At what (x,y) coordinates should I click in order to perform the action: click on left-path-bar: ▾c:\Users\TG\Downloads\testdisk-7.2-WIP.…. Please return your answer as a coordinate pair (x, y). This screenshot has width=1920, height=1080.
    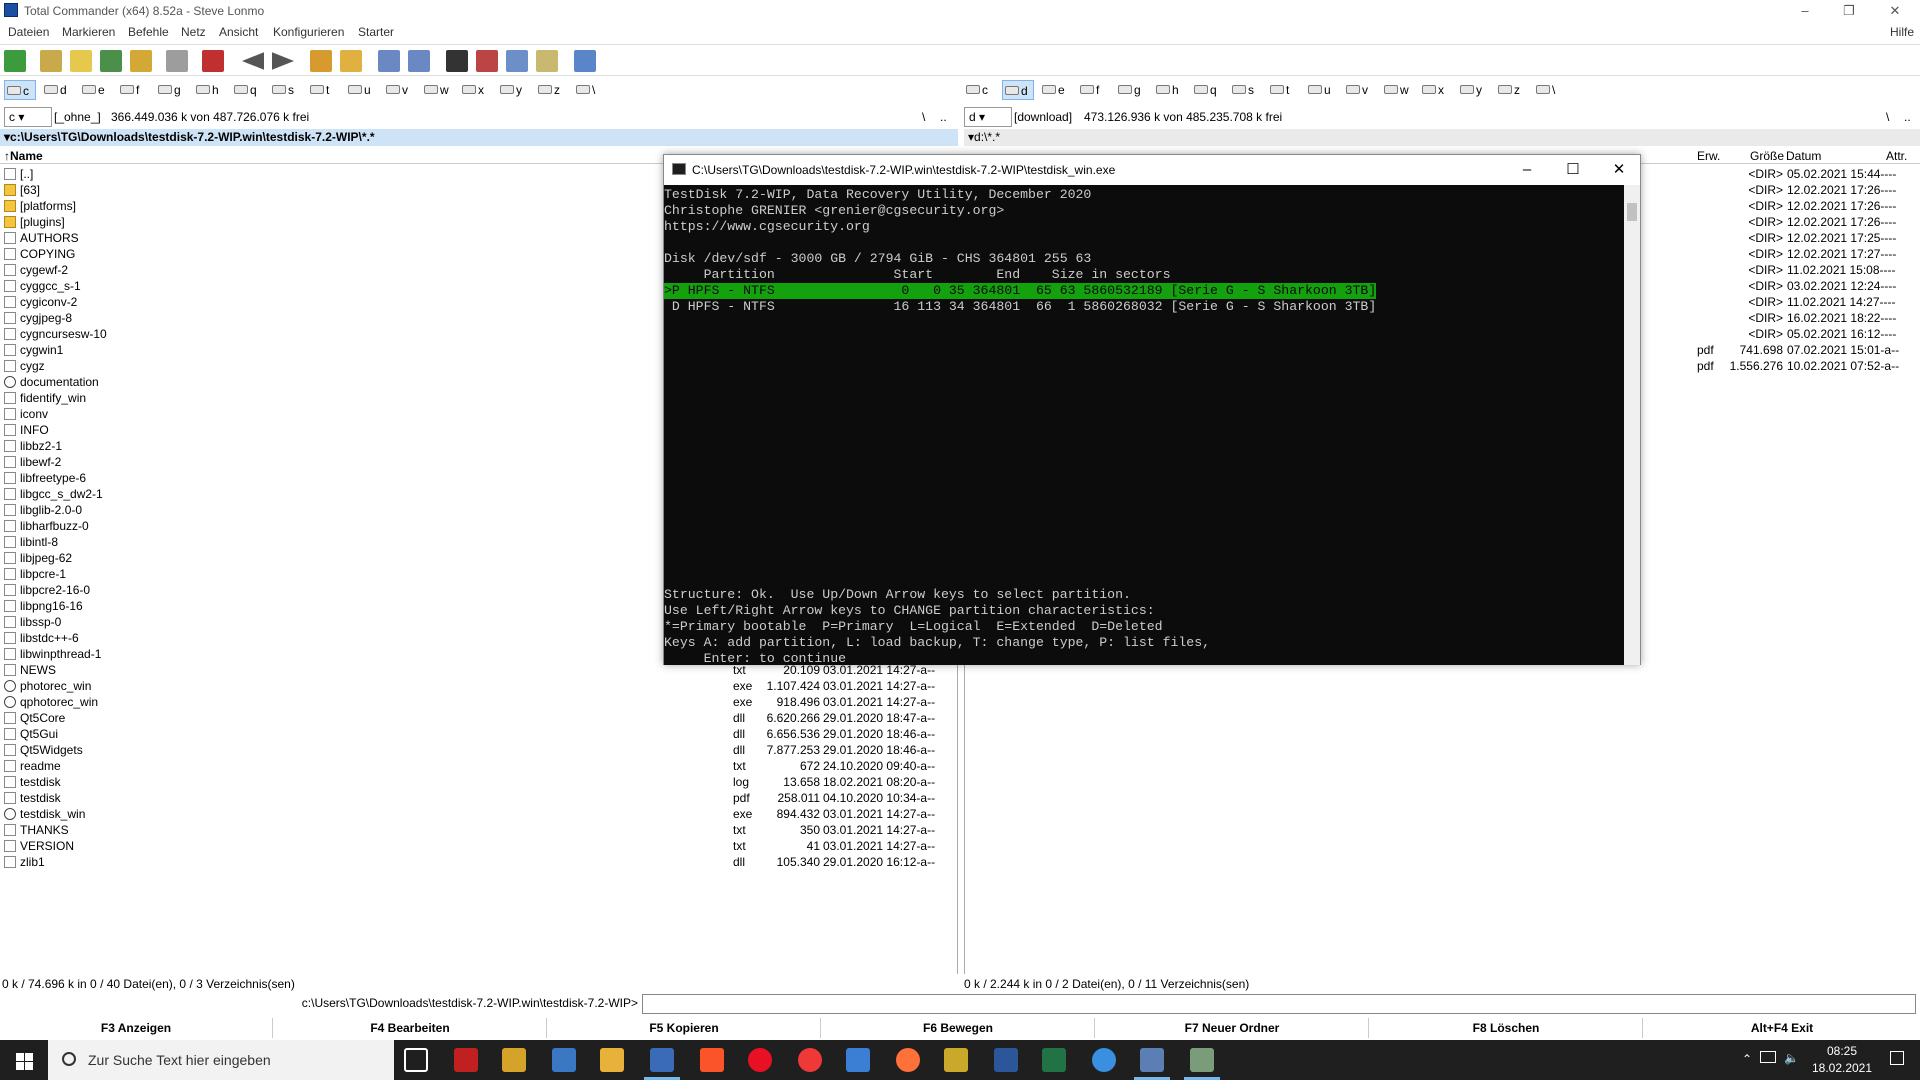
    Looking at the image, I should click on (479, 137).